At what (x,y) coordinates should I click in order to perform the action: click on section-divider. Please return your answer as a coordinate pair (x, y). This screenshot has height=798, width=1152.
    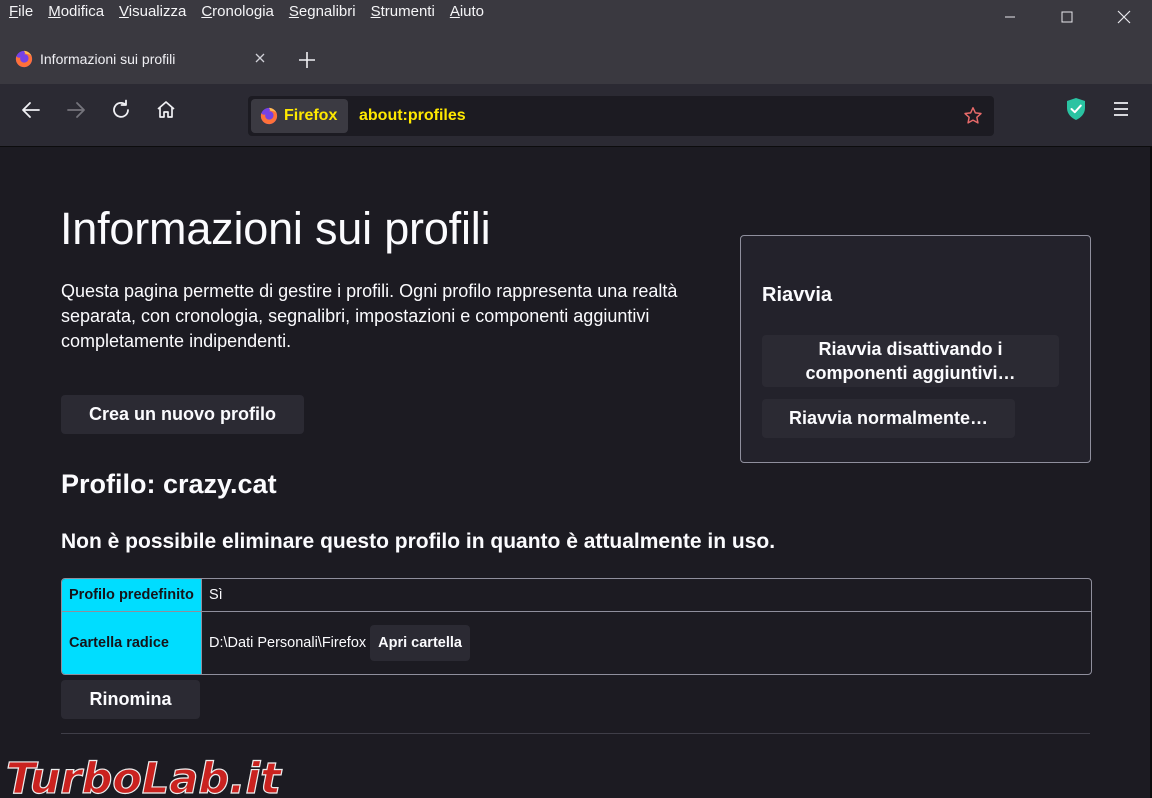
    Looking at the image, I should click on (575, 733).